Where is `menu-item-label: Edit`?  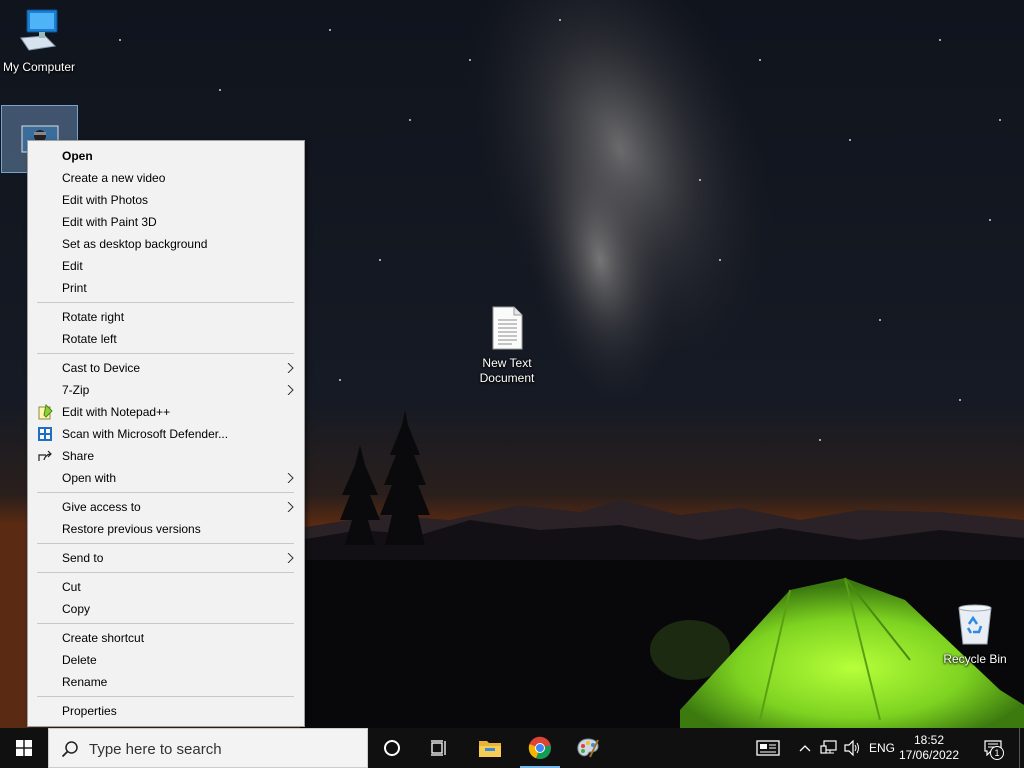
menu-item-label: Edit is located at coordinates (72, 266).